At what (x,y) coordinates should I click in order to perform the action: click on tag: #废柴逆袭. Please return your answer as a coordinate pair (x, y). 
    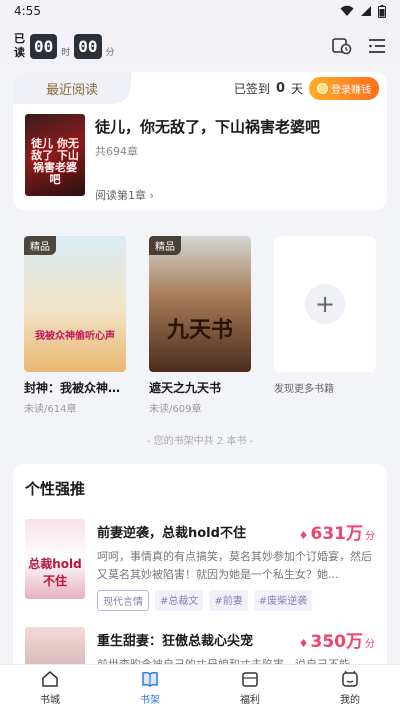
    Looking at the image, I should click on (283, 600).